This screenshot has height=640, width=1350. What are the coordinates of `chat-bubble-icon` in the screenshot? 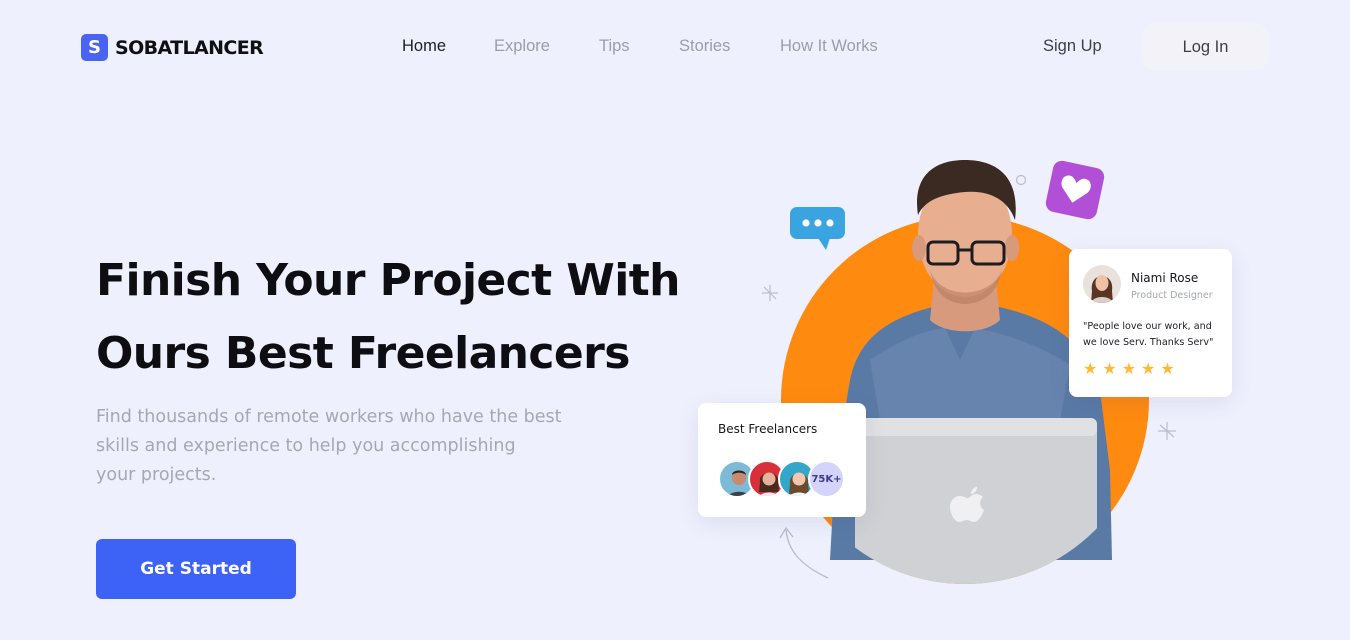 It's located at (817, 228).